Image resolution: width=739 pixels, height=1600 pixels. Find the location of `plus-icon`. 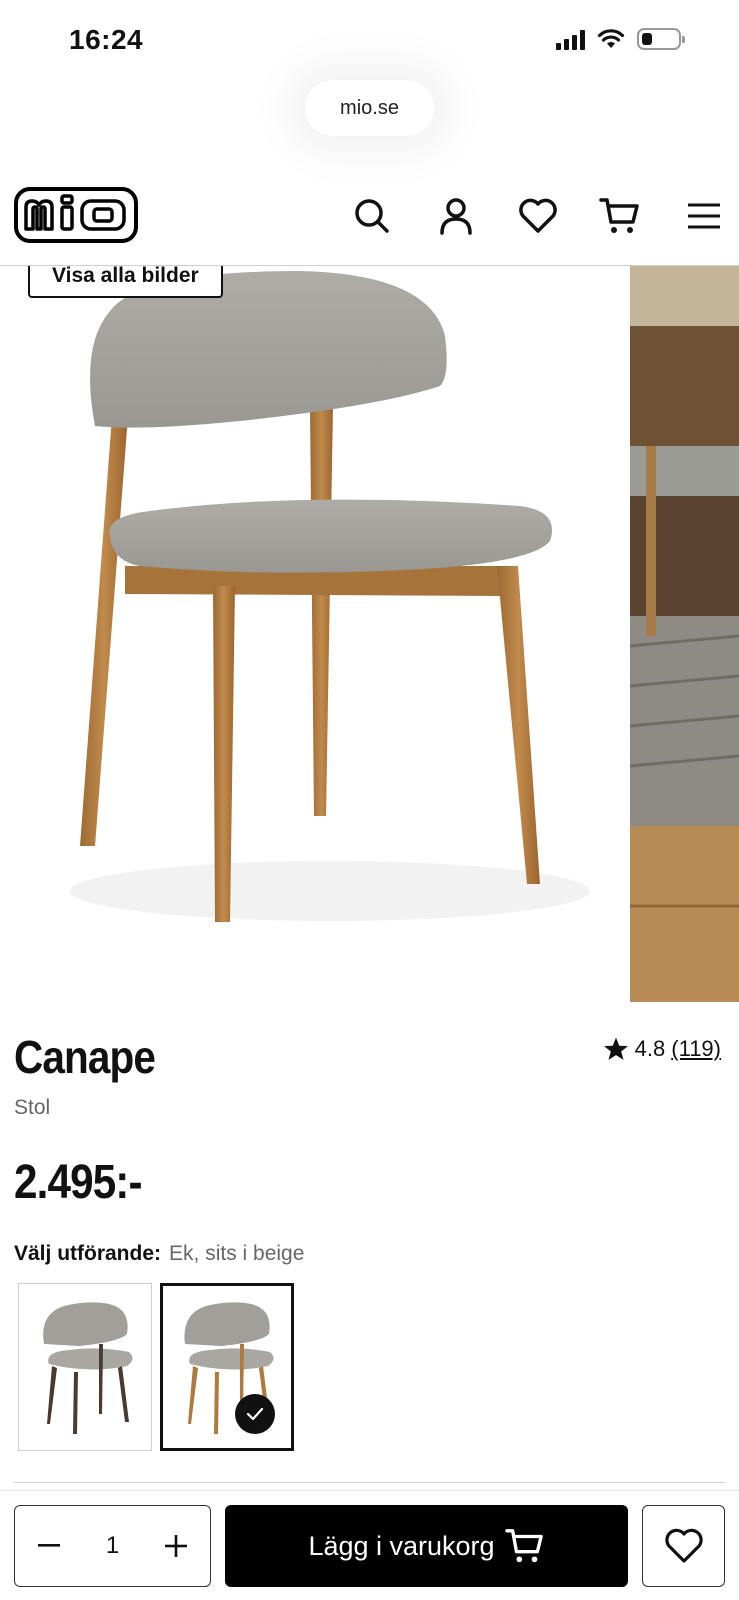

plus-icon is located at coordinates (175, 1546).